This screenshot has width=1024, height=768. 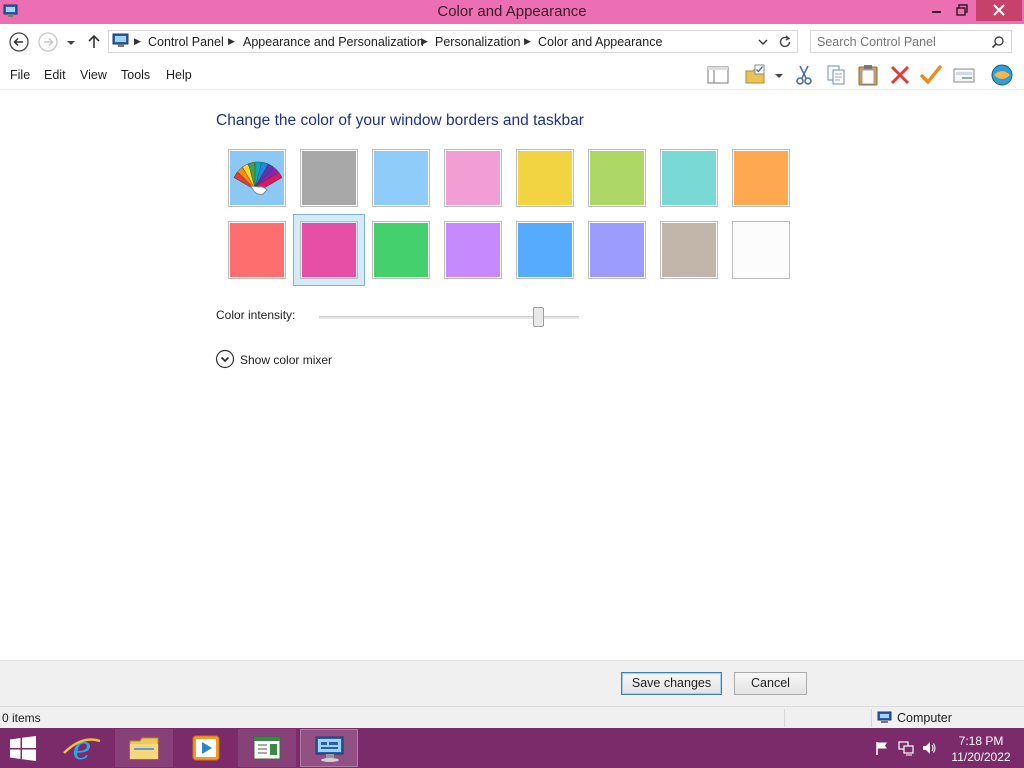 I want to click on color-swatch-gray, so click(x=329, y=178).